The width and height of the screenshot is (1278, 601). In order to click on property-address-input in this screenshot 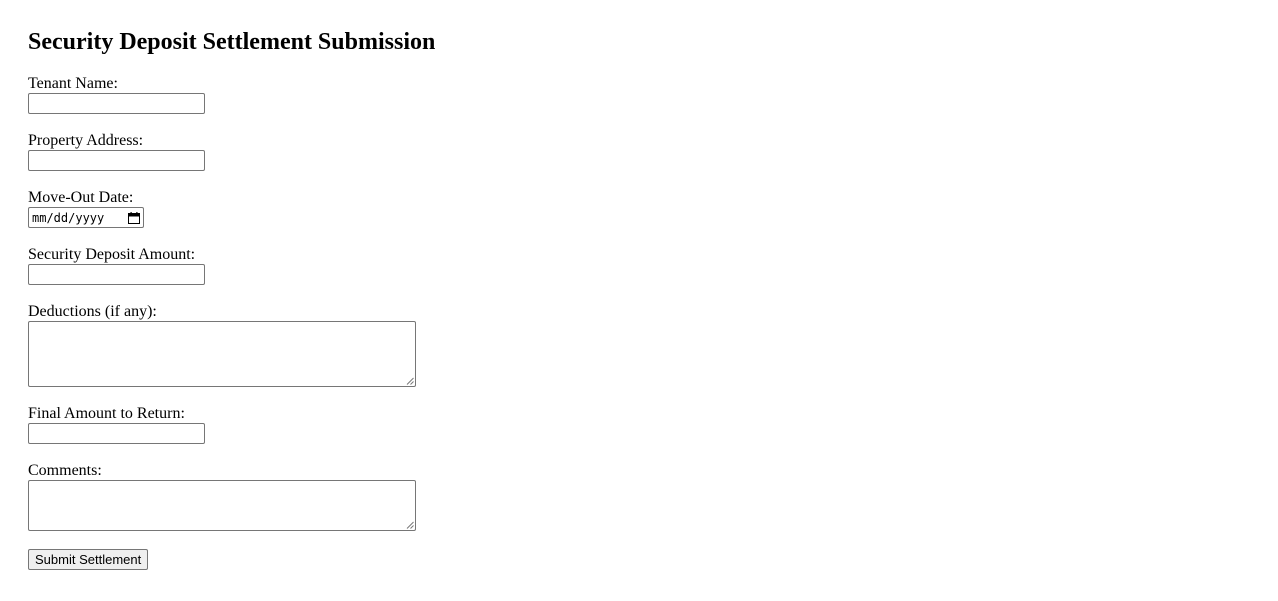, I will do `click(116, 160)`.